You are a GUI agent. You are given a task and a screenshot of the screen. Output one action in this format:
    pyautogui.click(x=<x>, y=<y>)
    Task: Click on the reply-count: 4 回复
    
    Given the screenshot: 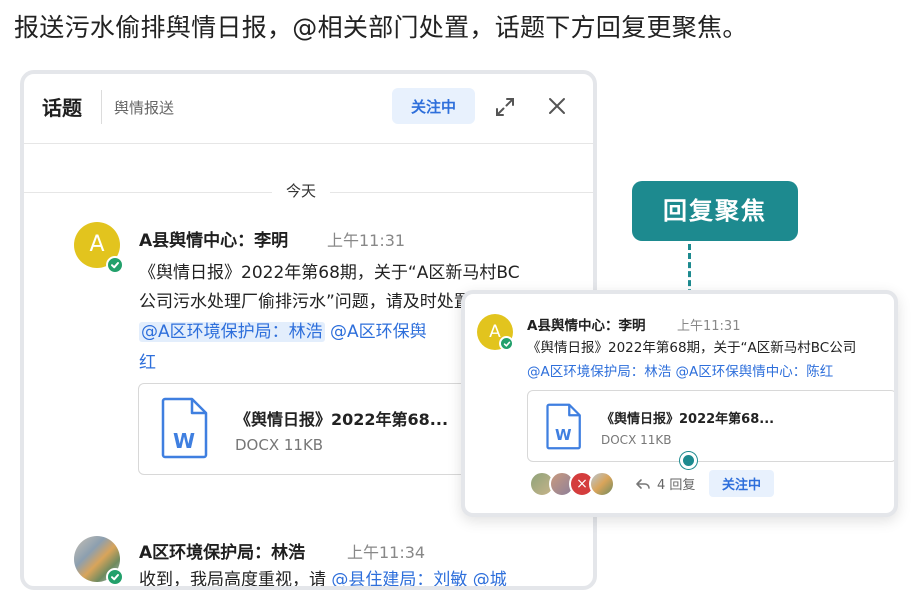 What is the action you would take?
    pyautogui.click(x=676, y=483)
    